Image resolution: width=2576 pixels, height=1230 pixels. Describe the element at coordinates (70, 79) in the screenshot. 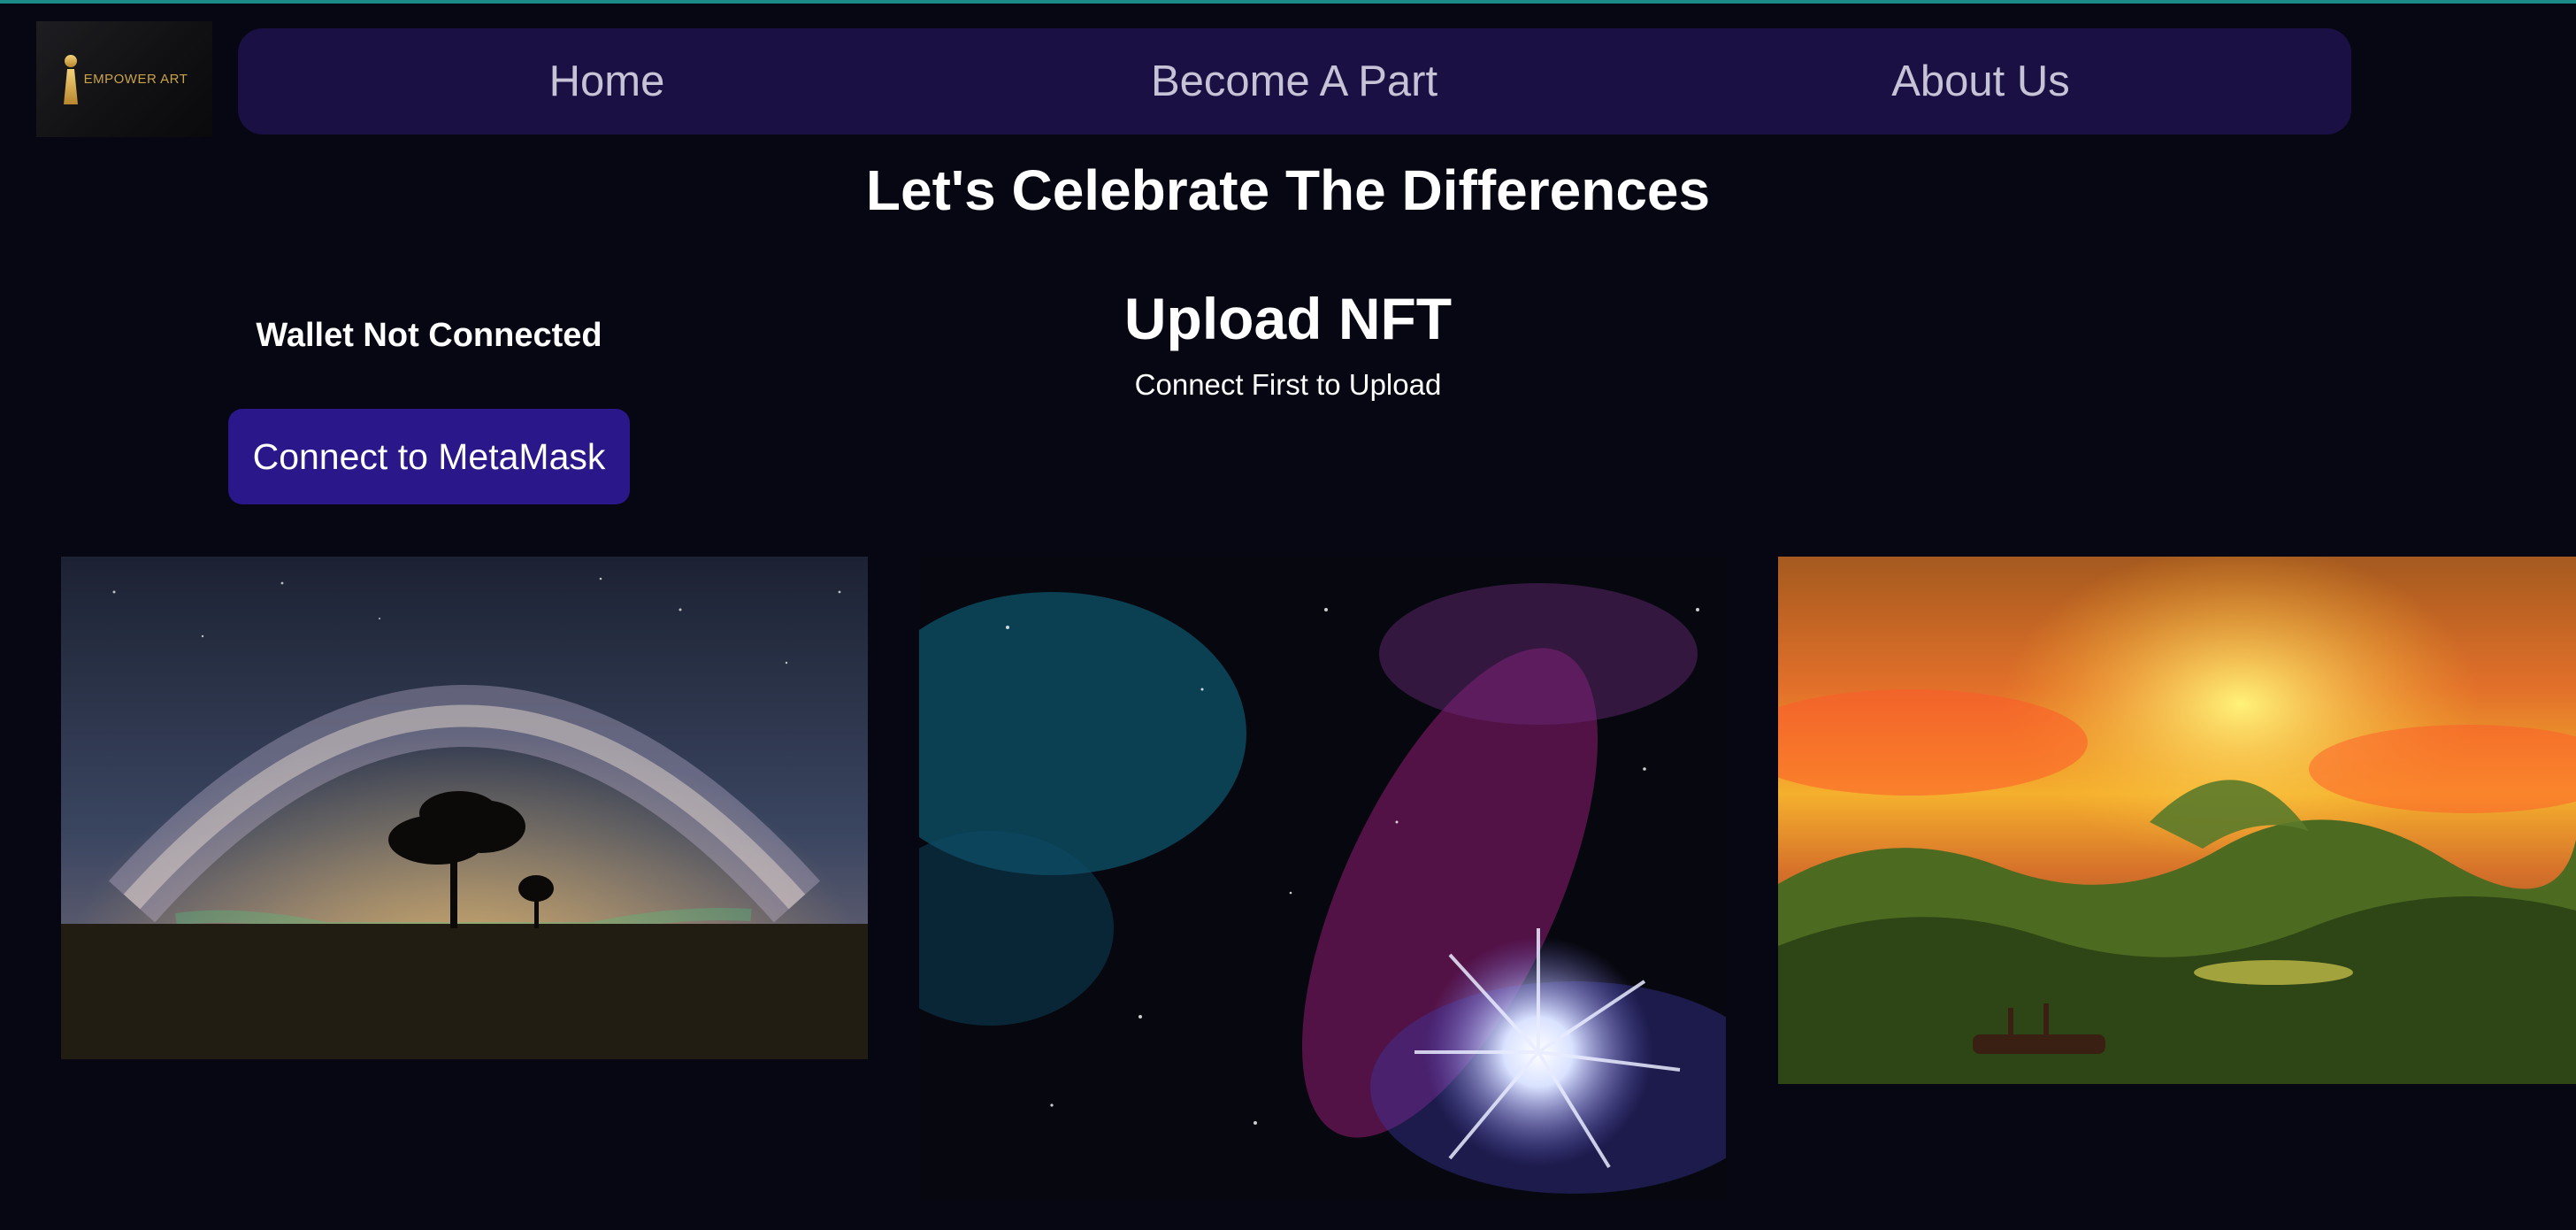

I see `keyhole-figure-icon` at that location.